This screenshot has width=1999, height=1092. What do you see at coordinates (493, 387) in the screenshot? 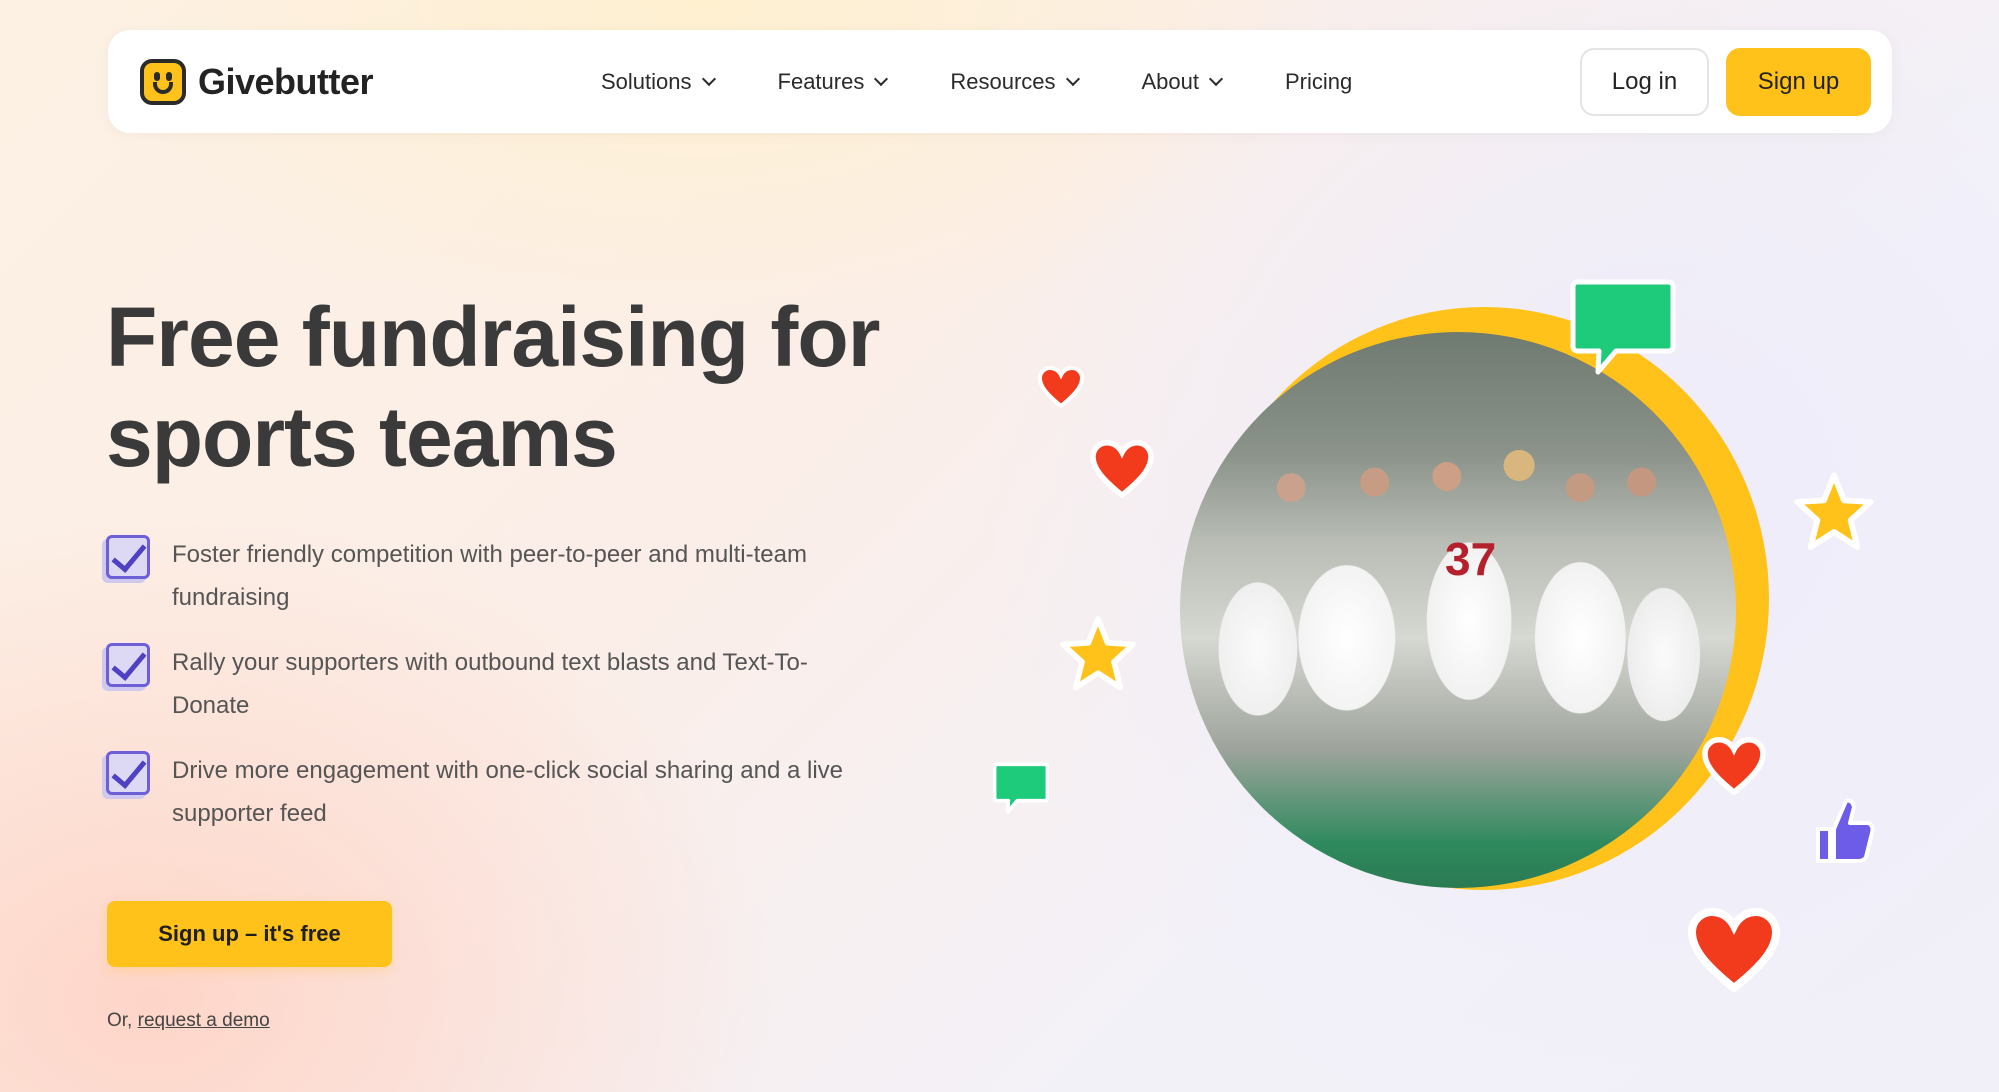
I see `page-title: Free fundraising for sports teams` at bounding box center [493, 387].